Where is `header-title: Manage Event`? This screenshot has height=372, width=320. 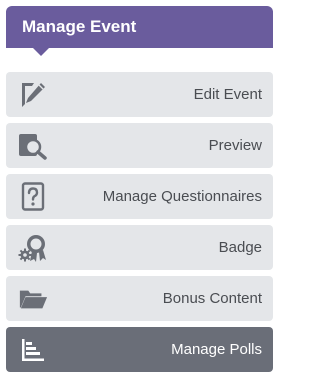 header-title: Manage Event is located at coordinates (79, 26).